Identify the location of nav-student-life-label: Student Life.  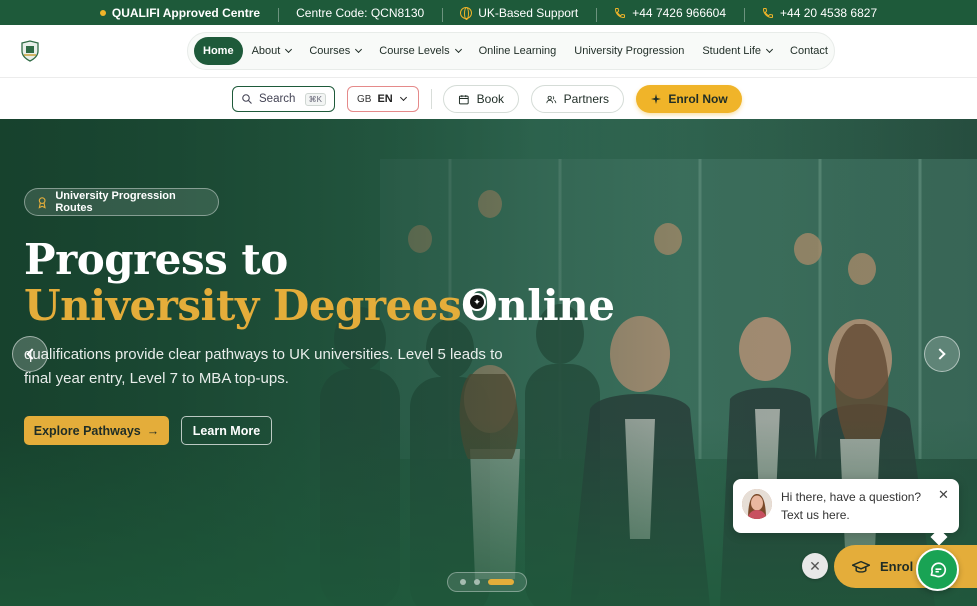
(732, 51).